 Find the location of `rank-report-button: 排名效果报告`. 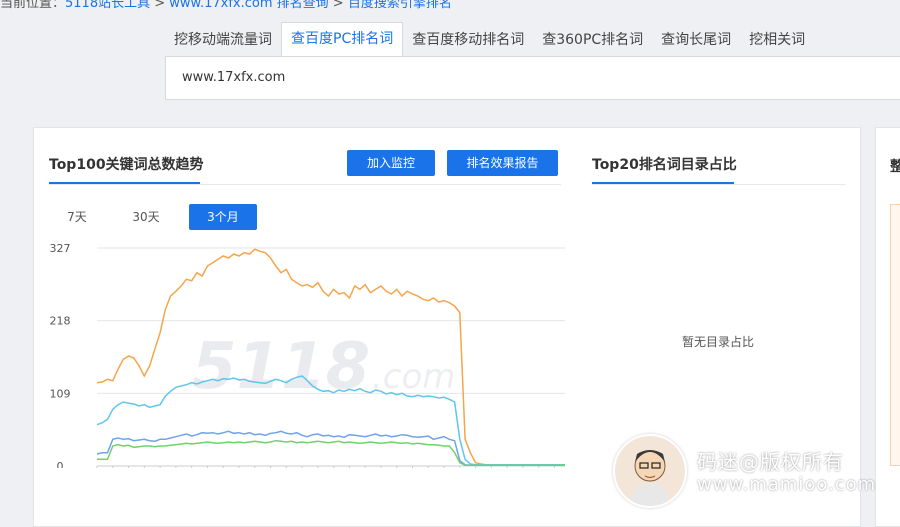

rank-report-button: 排名效果报告 is located at coordinates (502, 163).